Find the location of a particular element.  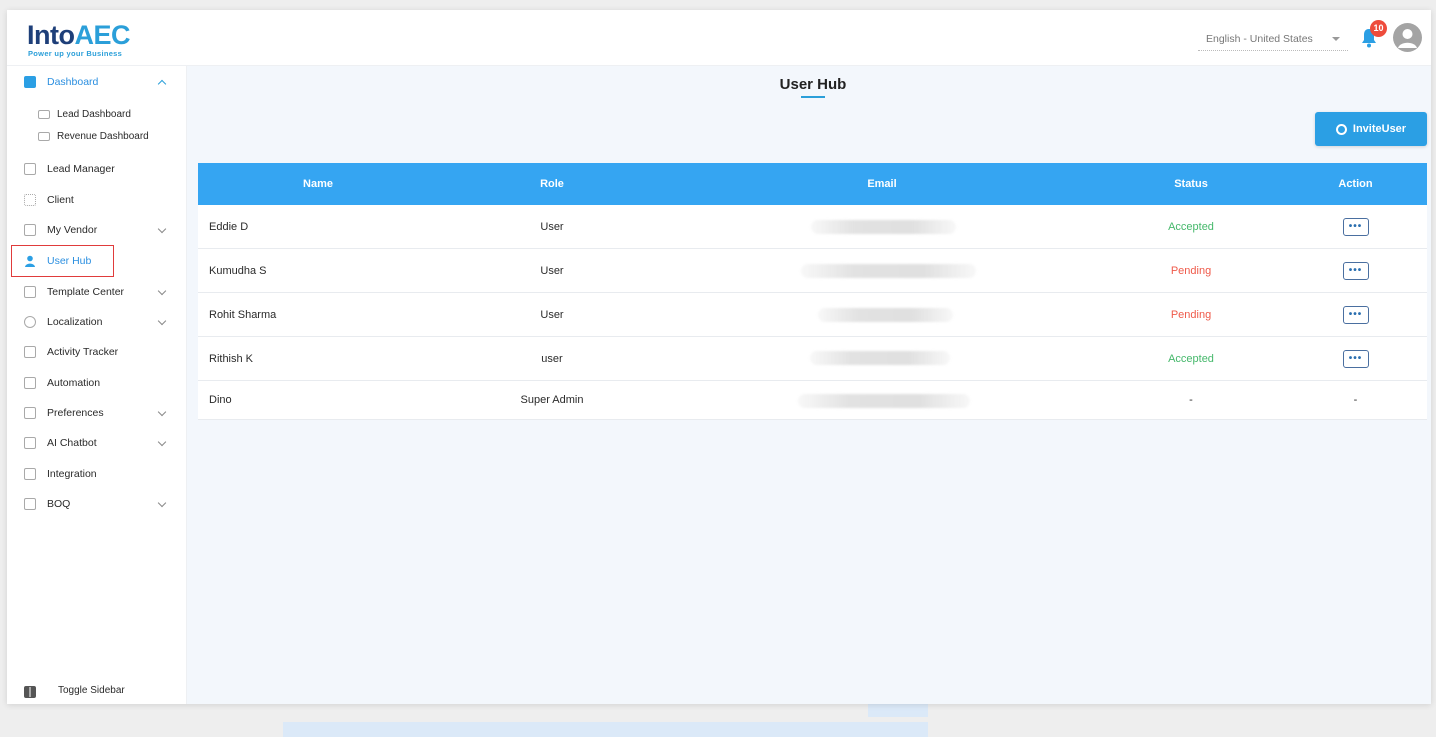

cell-name: Dino is located at coordinates (220, 400).